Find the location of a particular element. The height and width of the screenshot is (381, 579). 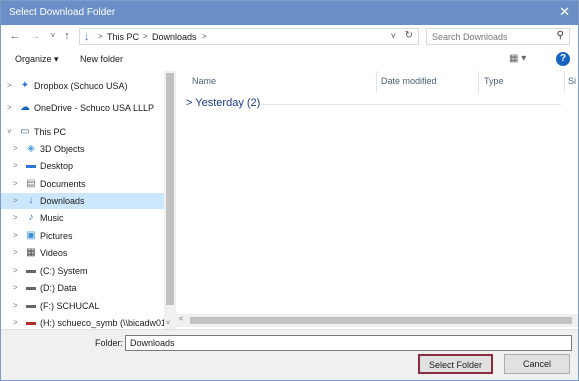

sidebar-item-label: Dropbox (Schuco USA) is located at coordinates (81, 86).